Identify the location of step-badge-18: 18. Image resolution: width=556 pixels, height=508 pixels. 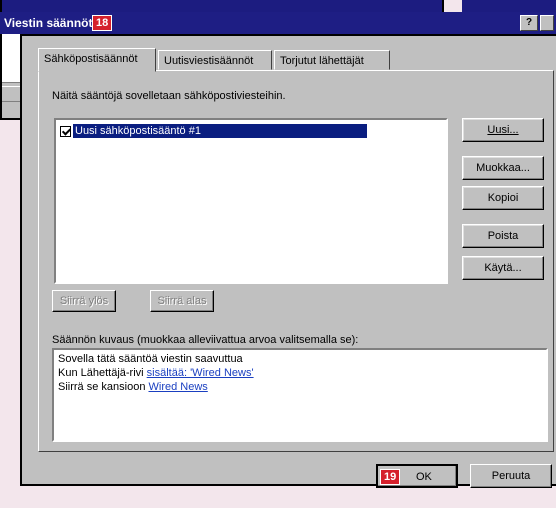
(102, 23).